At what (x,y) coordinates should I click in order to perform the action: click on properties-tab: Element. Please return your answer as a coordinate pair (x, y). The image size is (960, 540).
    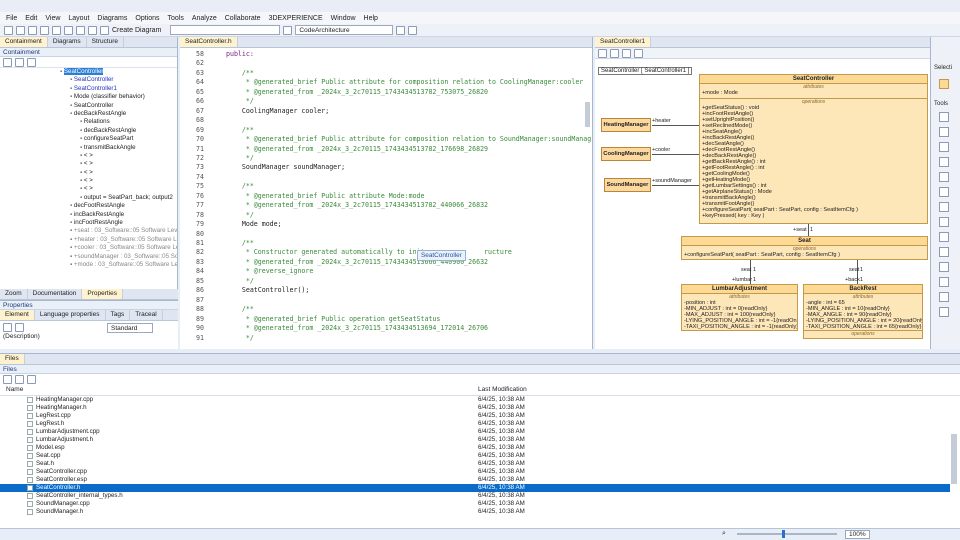
    Looking at the image, I should click on (17, 315).